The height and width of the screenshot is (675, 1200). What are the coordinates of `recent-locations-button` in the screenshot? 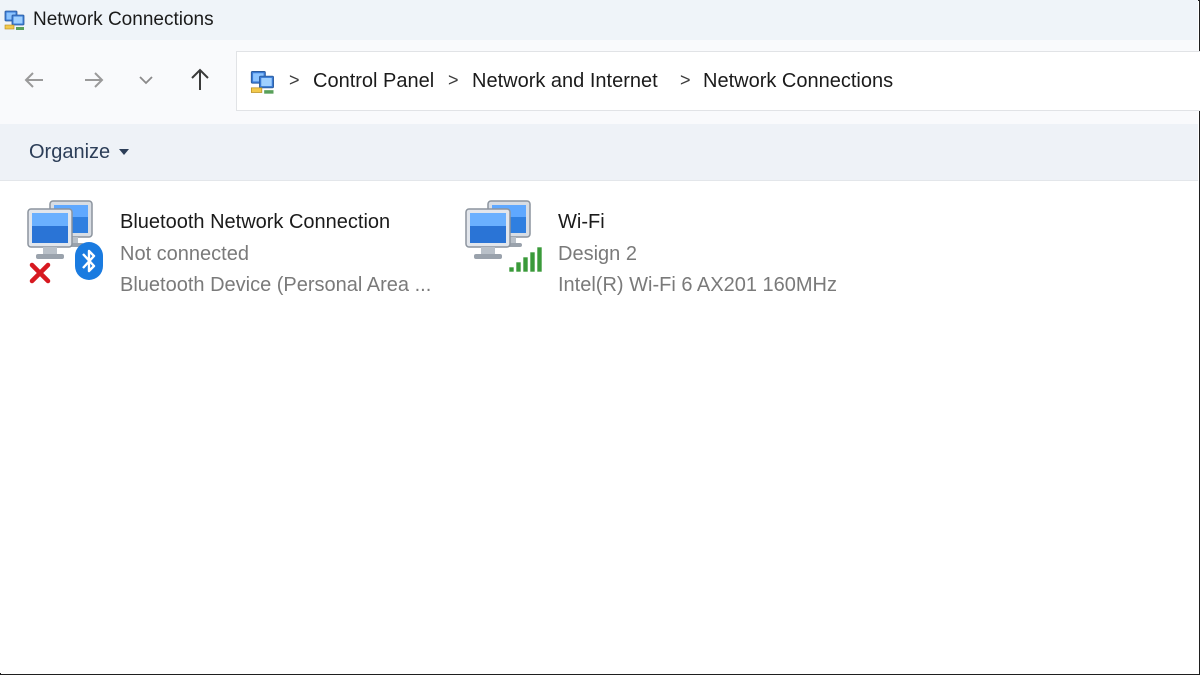 It's located at (146, 80).